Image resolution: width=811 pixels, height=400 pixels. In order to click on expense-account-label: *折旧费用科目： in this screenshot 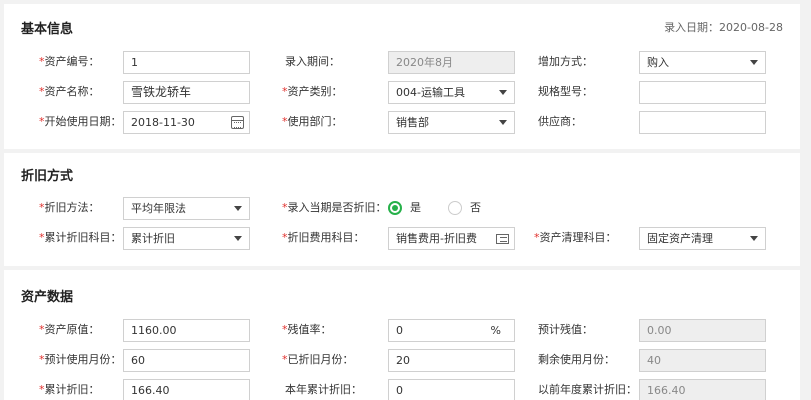, I will do `click(323, 237)`.